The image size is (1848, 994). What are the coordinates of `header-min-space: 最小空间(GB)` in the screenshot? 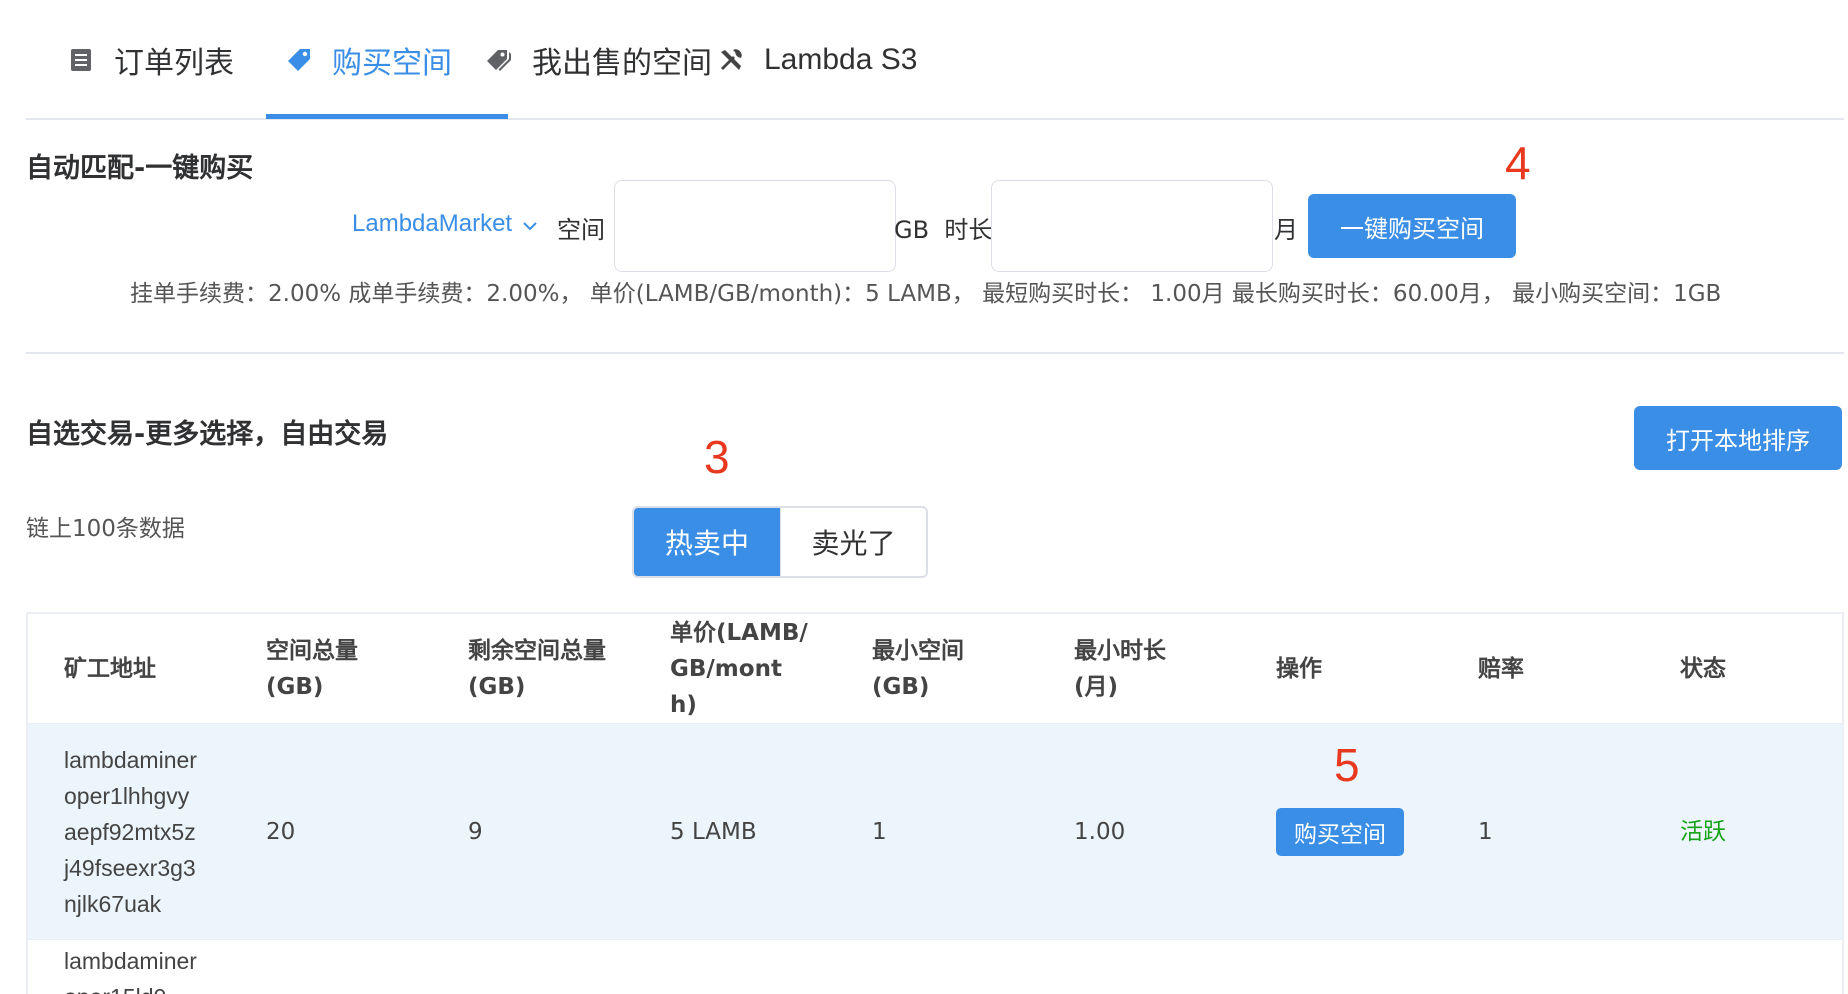 It's located at (918, 669).